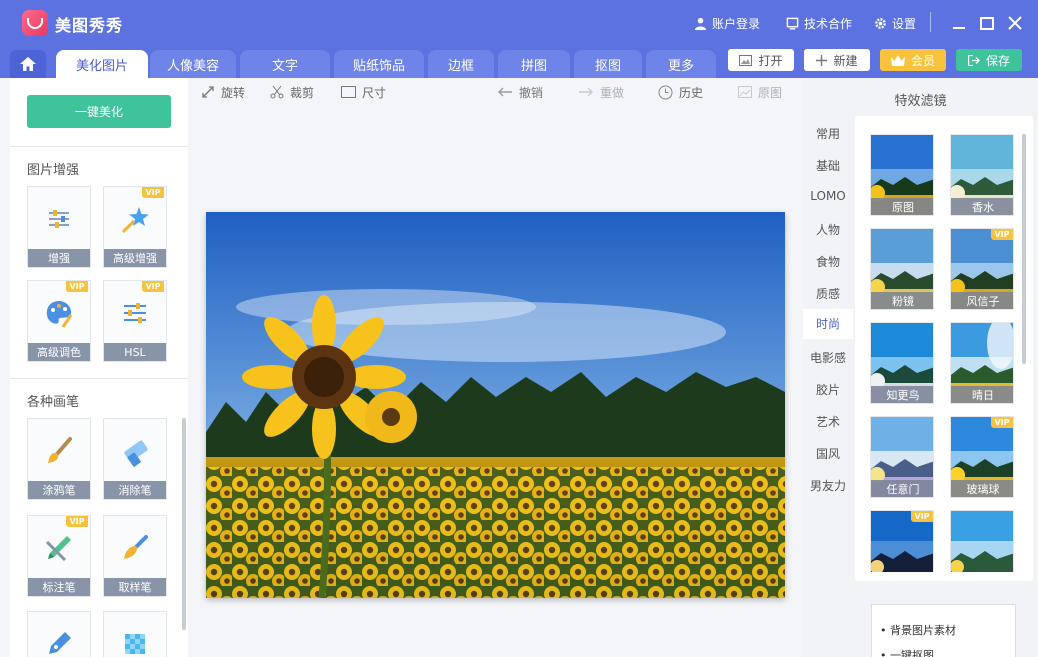 This screenshot has width=1038, height=657. What do you see at coordinates (135, 258) in the screenshot?
I see `tool-label: 高级增强` at bounding box center [135, 258].